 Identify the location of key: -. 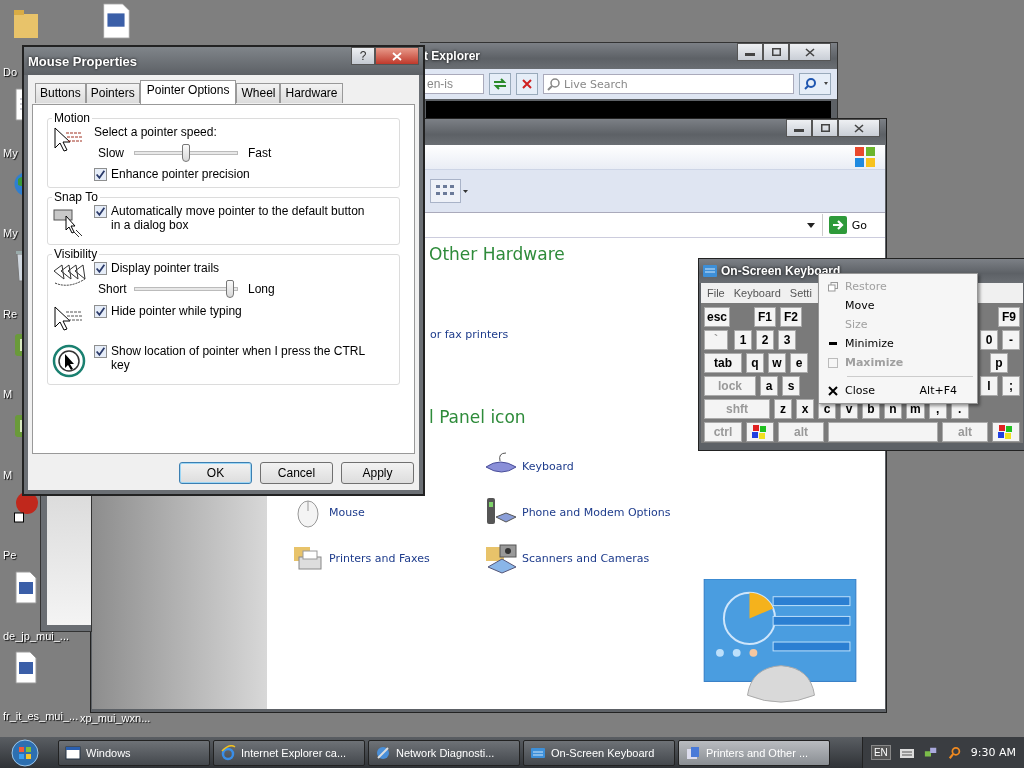
(1011, 340).